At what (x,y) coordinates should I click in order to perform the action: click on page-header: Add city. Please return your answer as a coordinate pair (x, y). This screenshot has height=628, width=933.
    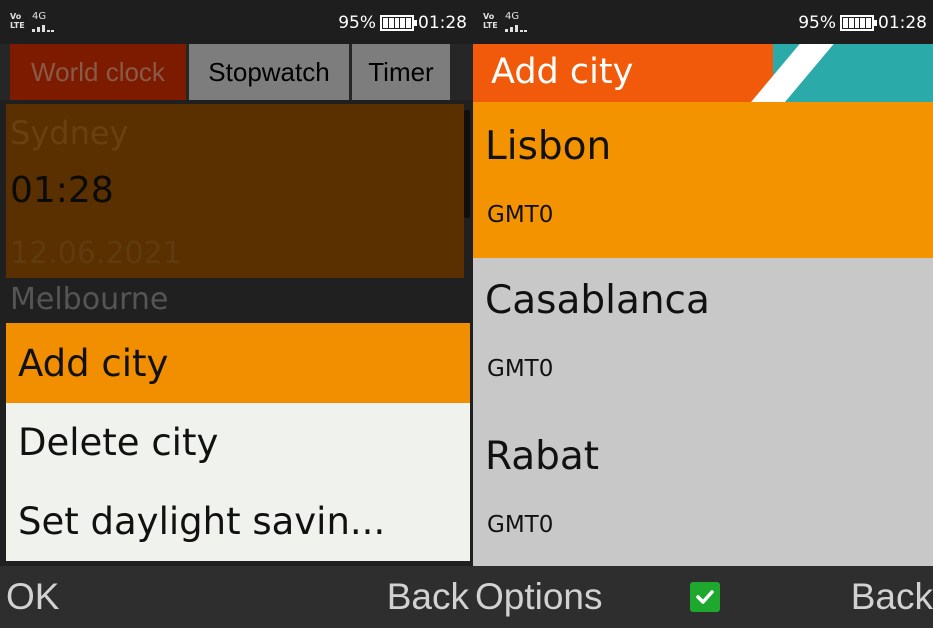
    Looking at the image, I should click on (703, 73).